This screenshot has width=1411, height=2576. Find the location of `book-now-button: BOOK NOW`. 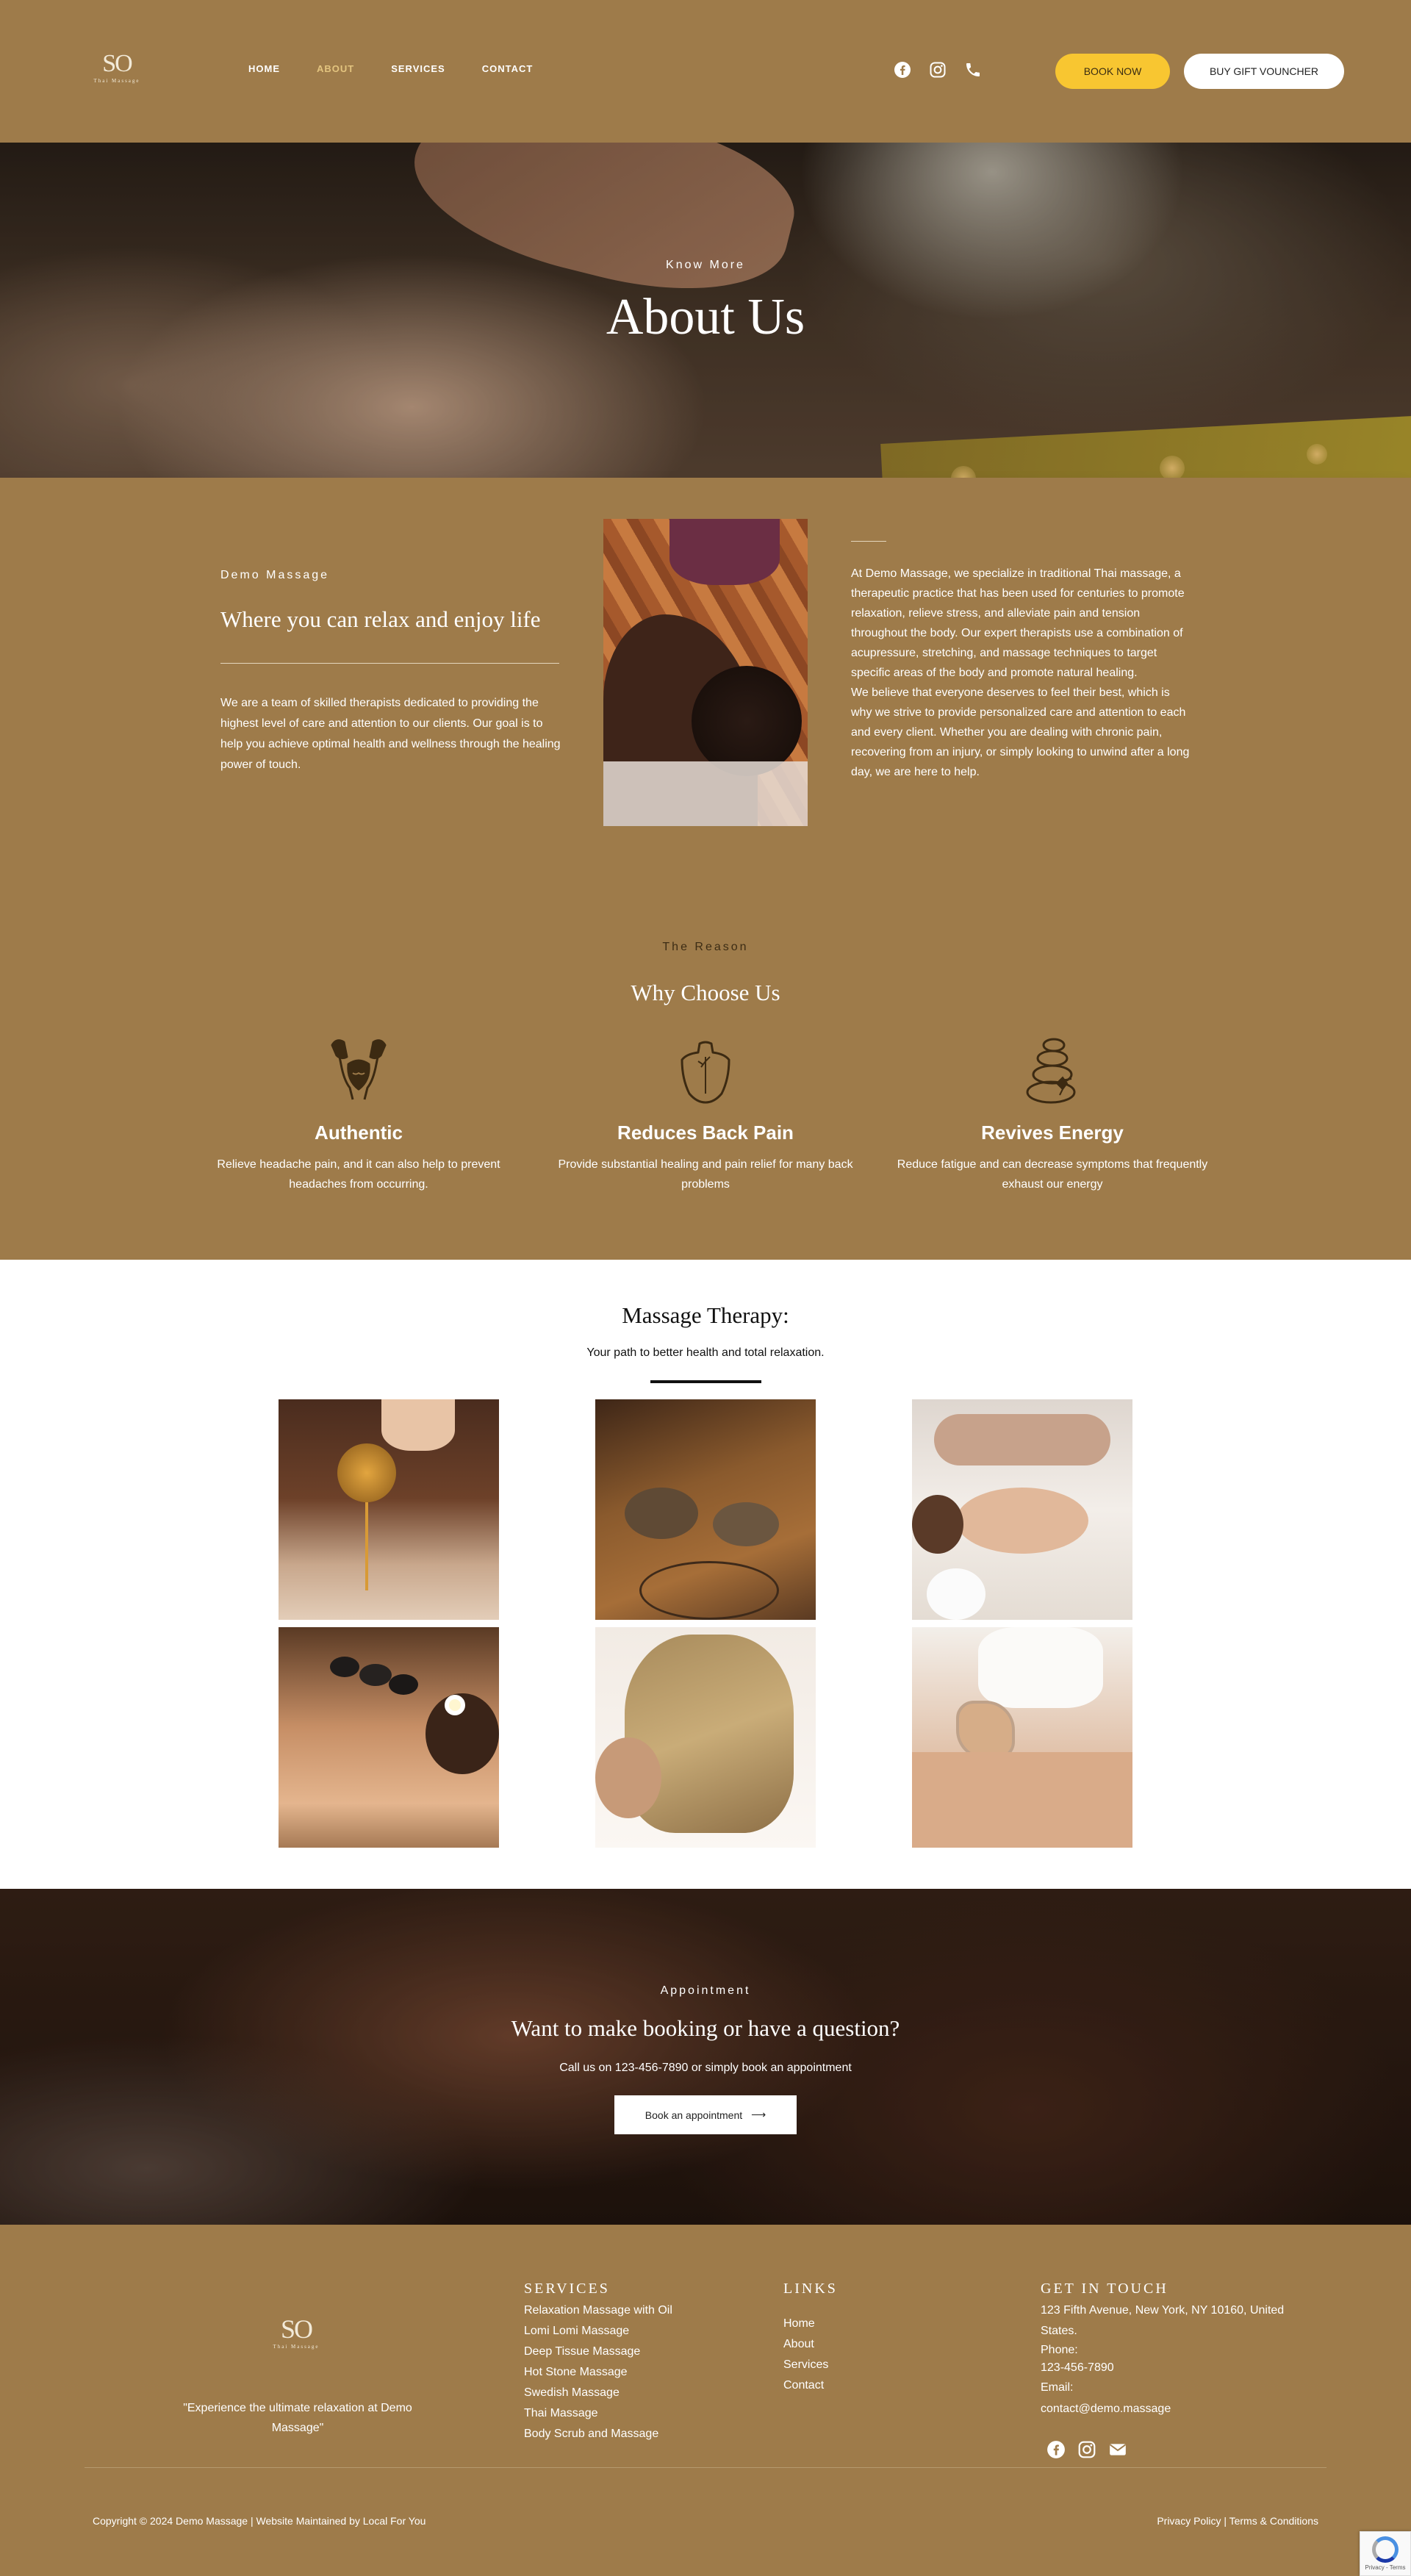

book-now-button: BOOK NOW is located at coordinates (1112, 71).